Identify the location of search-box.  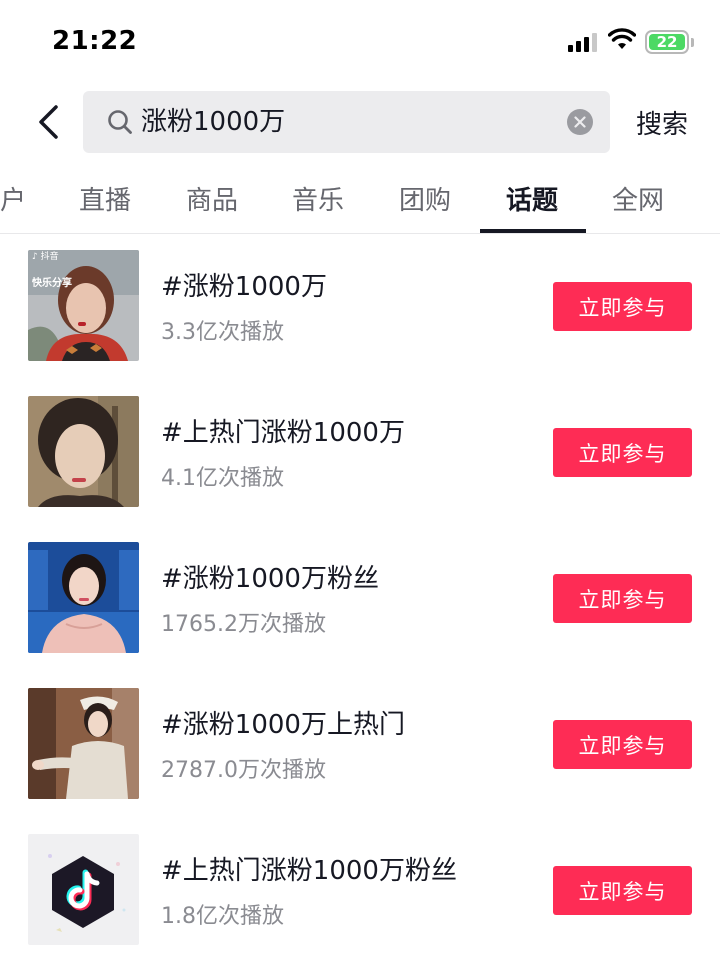
(346, 122).